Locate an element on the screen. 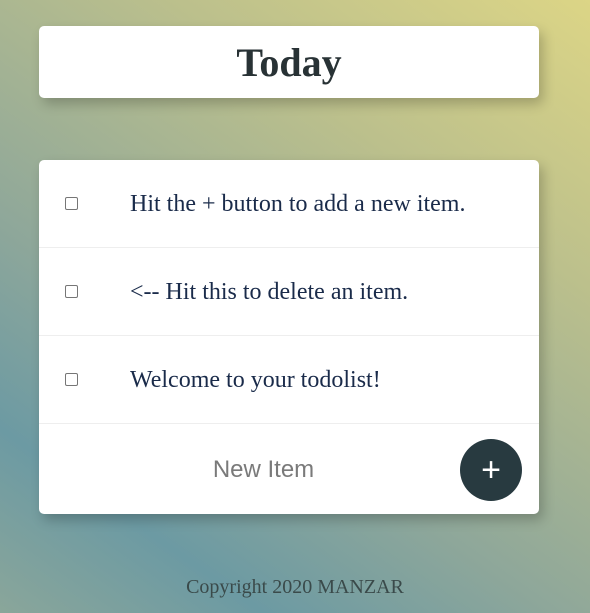 This screenshot has height=613, width=590. todo-item: Welcome to your todolist! is located at coordinates (289, 380).